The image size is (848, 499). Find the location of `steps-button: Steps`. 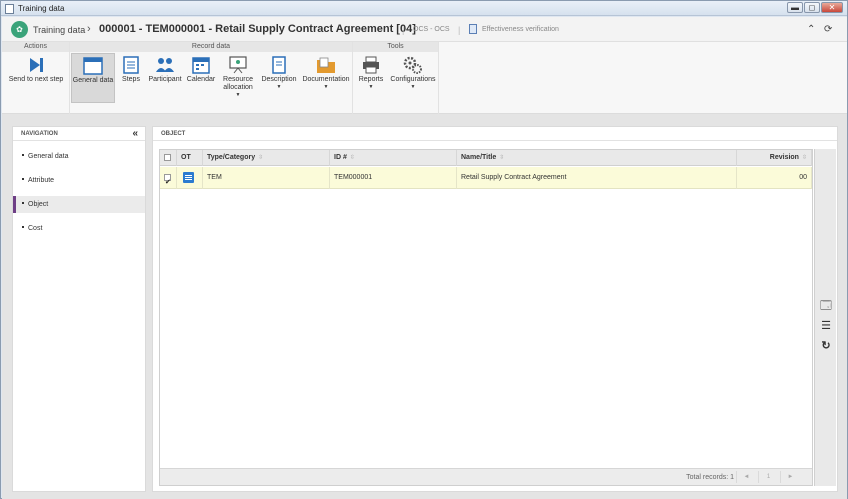

steps-button: Steps is located at coordinates (131, 78).